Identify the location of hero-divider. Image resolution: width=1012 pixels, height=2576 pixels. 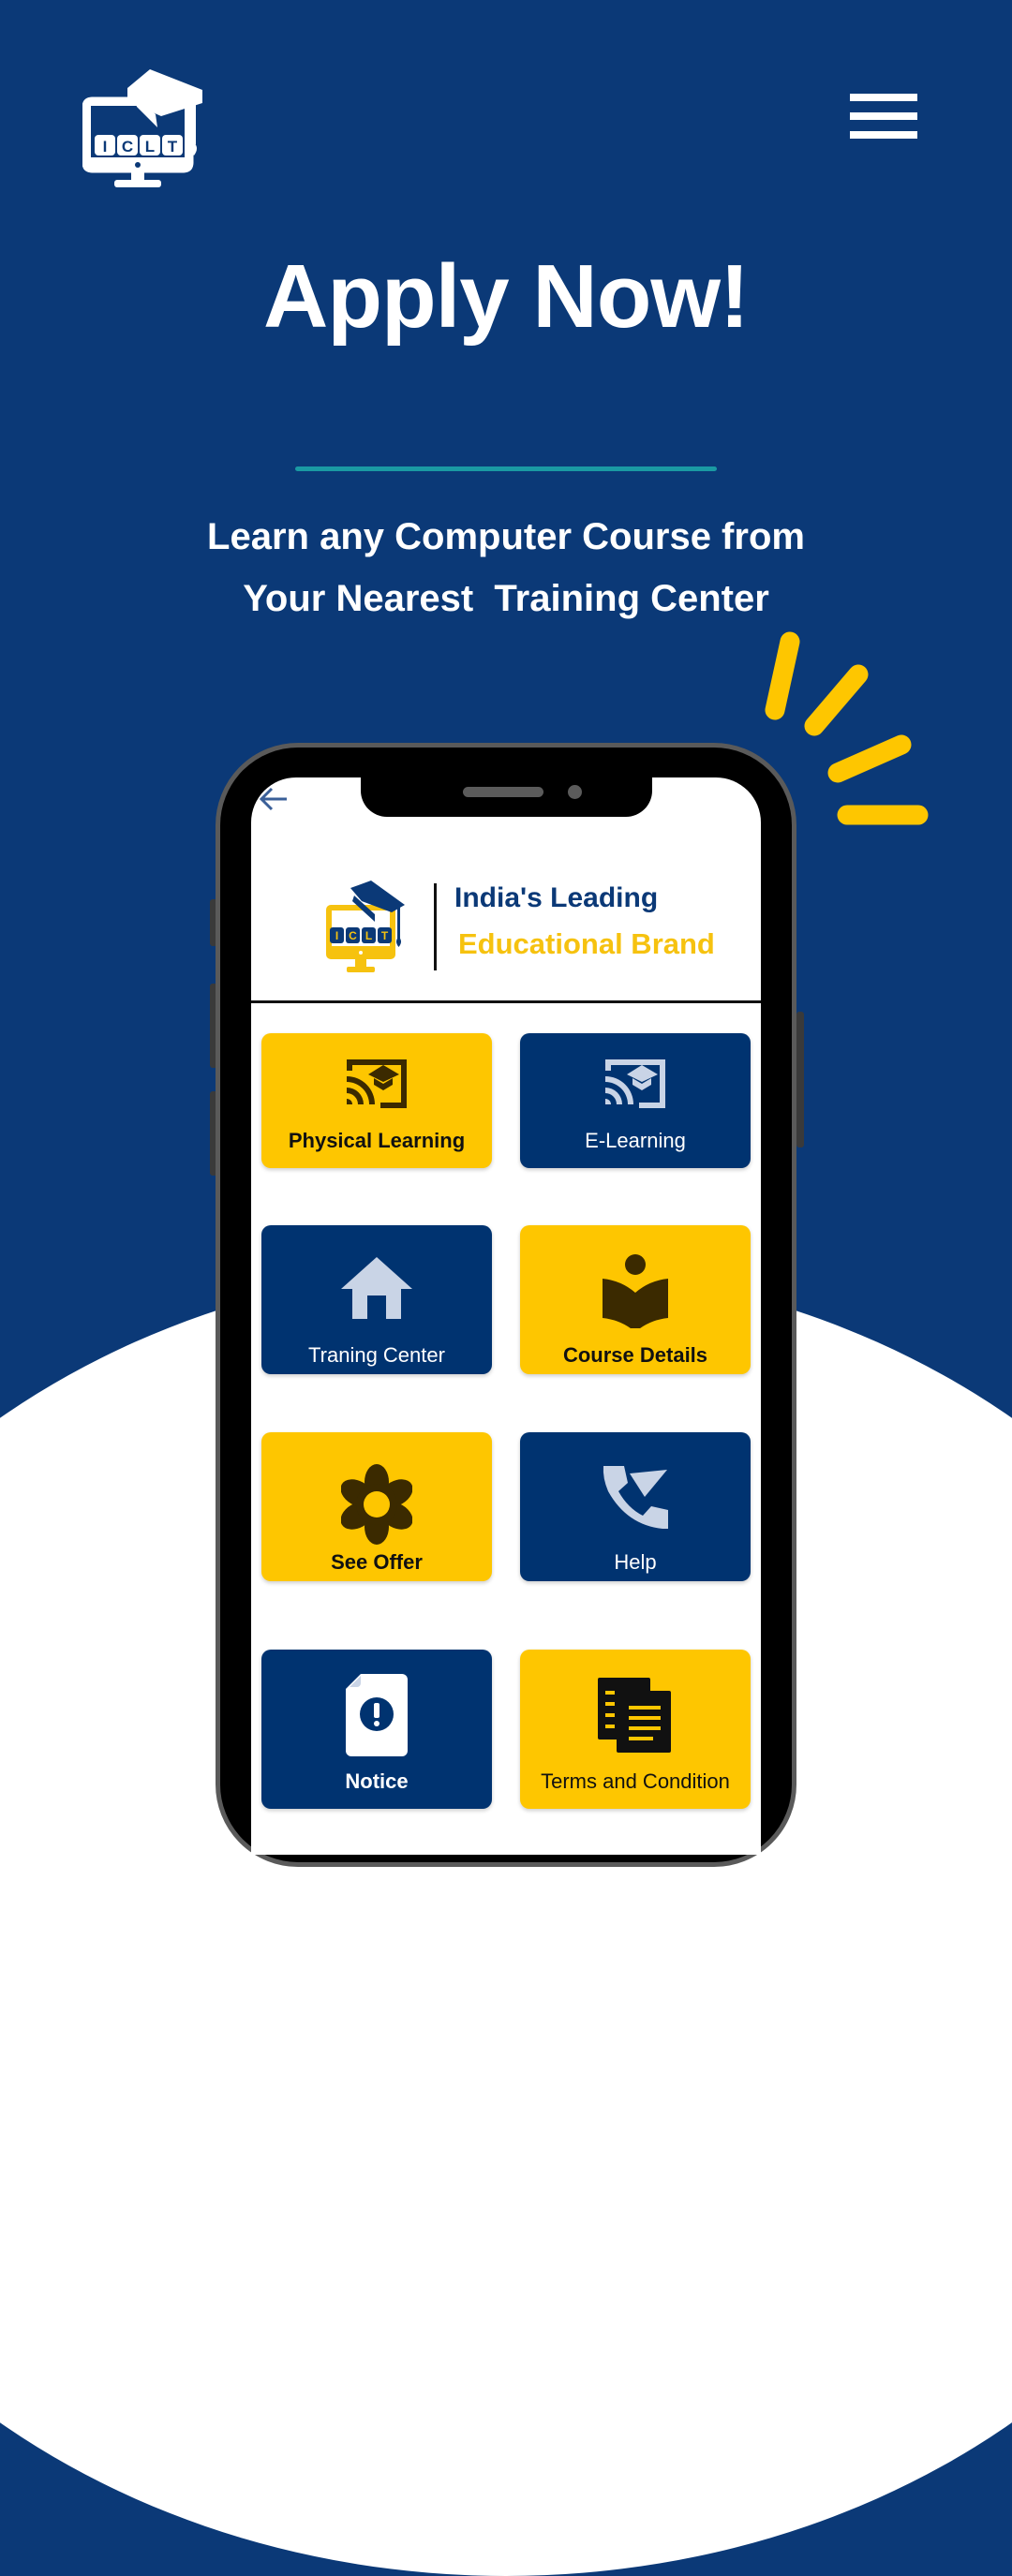
(506, 468).